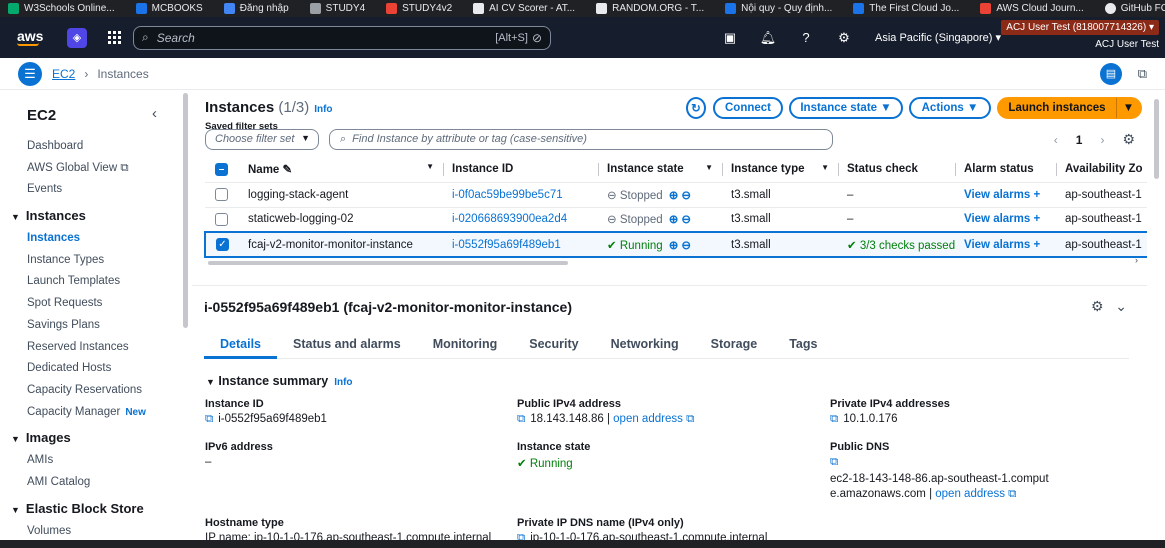 Image resolution: width=1165 pixels, height=548 pixels. What do you see at coordinates (1102, 140) in the screenshot?
I see `next-page-icon: ›` at bounding box center [1102, 140].